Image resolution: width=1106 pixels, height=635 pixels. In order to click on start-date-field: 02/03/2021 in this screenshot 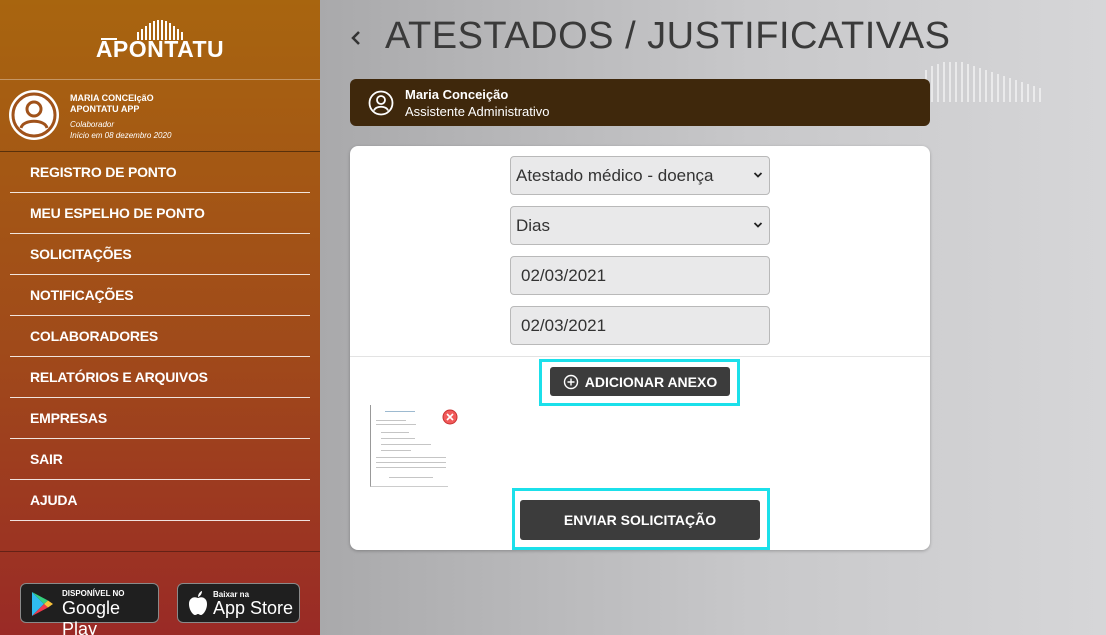, I will do `click(640, 275)`.